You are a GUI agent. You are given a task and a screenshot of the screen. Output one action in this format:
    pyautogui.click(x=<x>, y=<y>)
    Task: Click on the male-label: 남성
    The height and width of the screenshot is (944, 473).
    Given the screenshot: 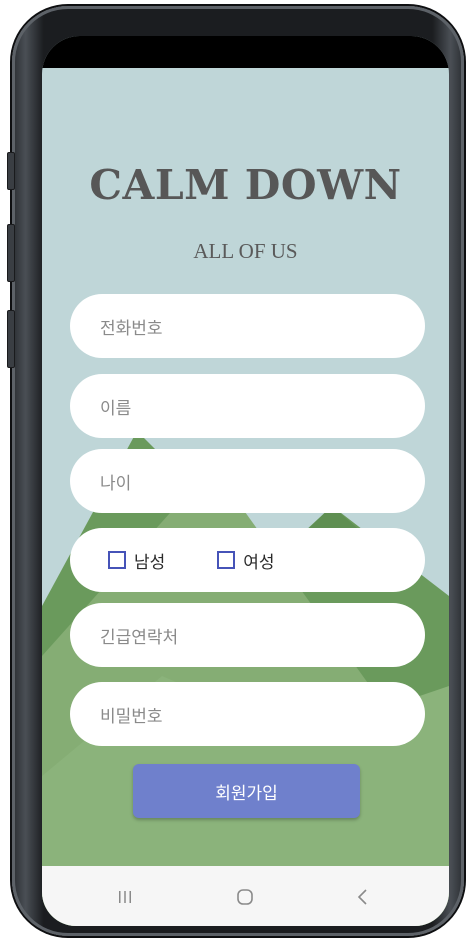 What is the action you would take?
    pyautogui.click(x=150, y=562)
    